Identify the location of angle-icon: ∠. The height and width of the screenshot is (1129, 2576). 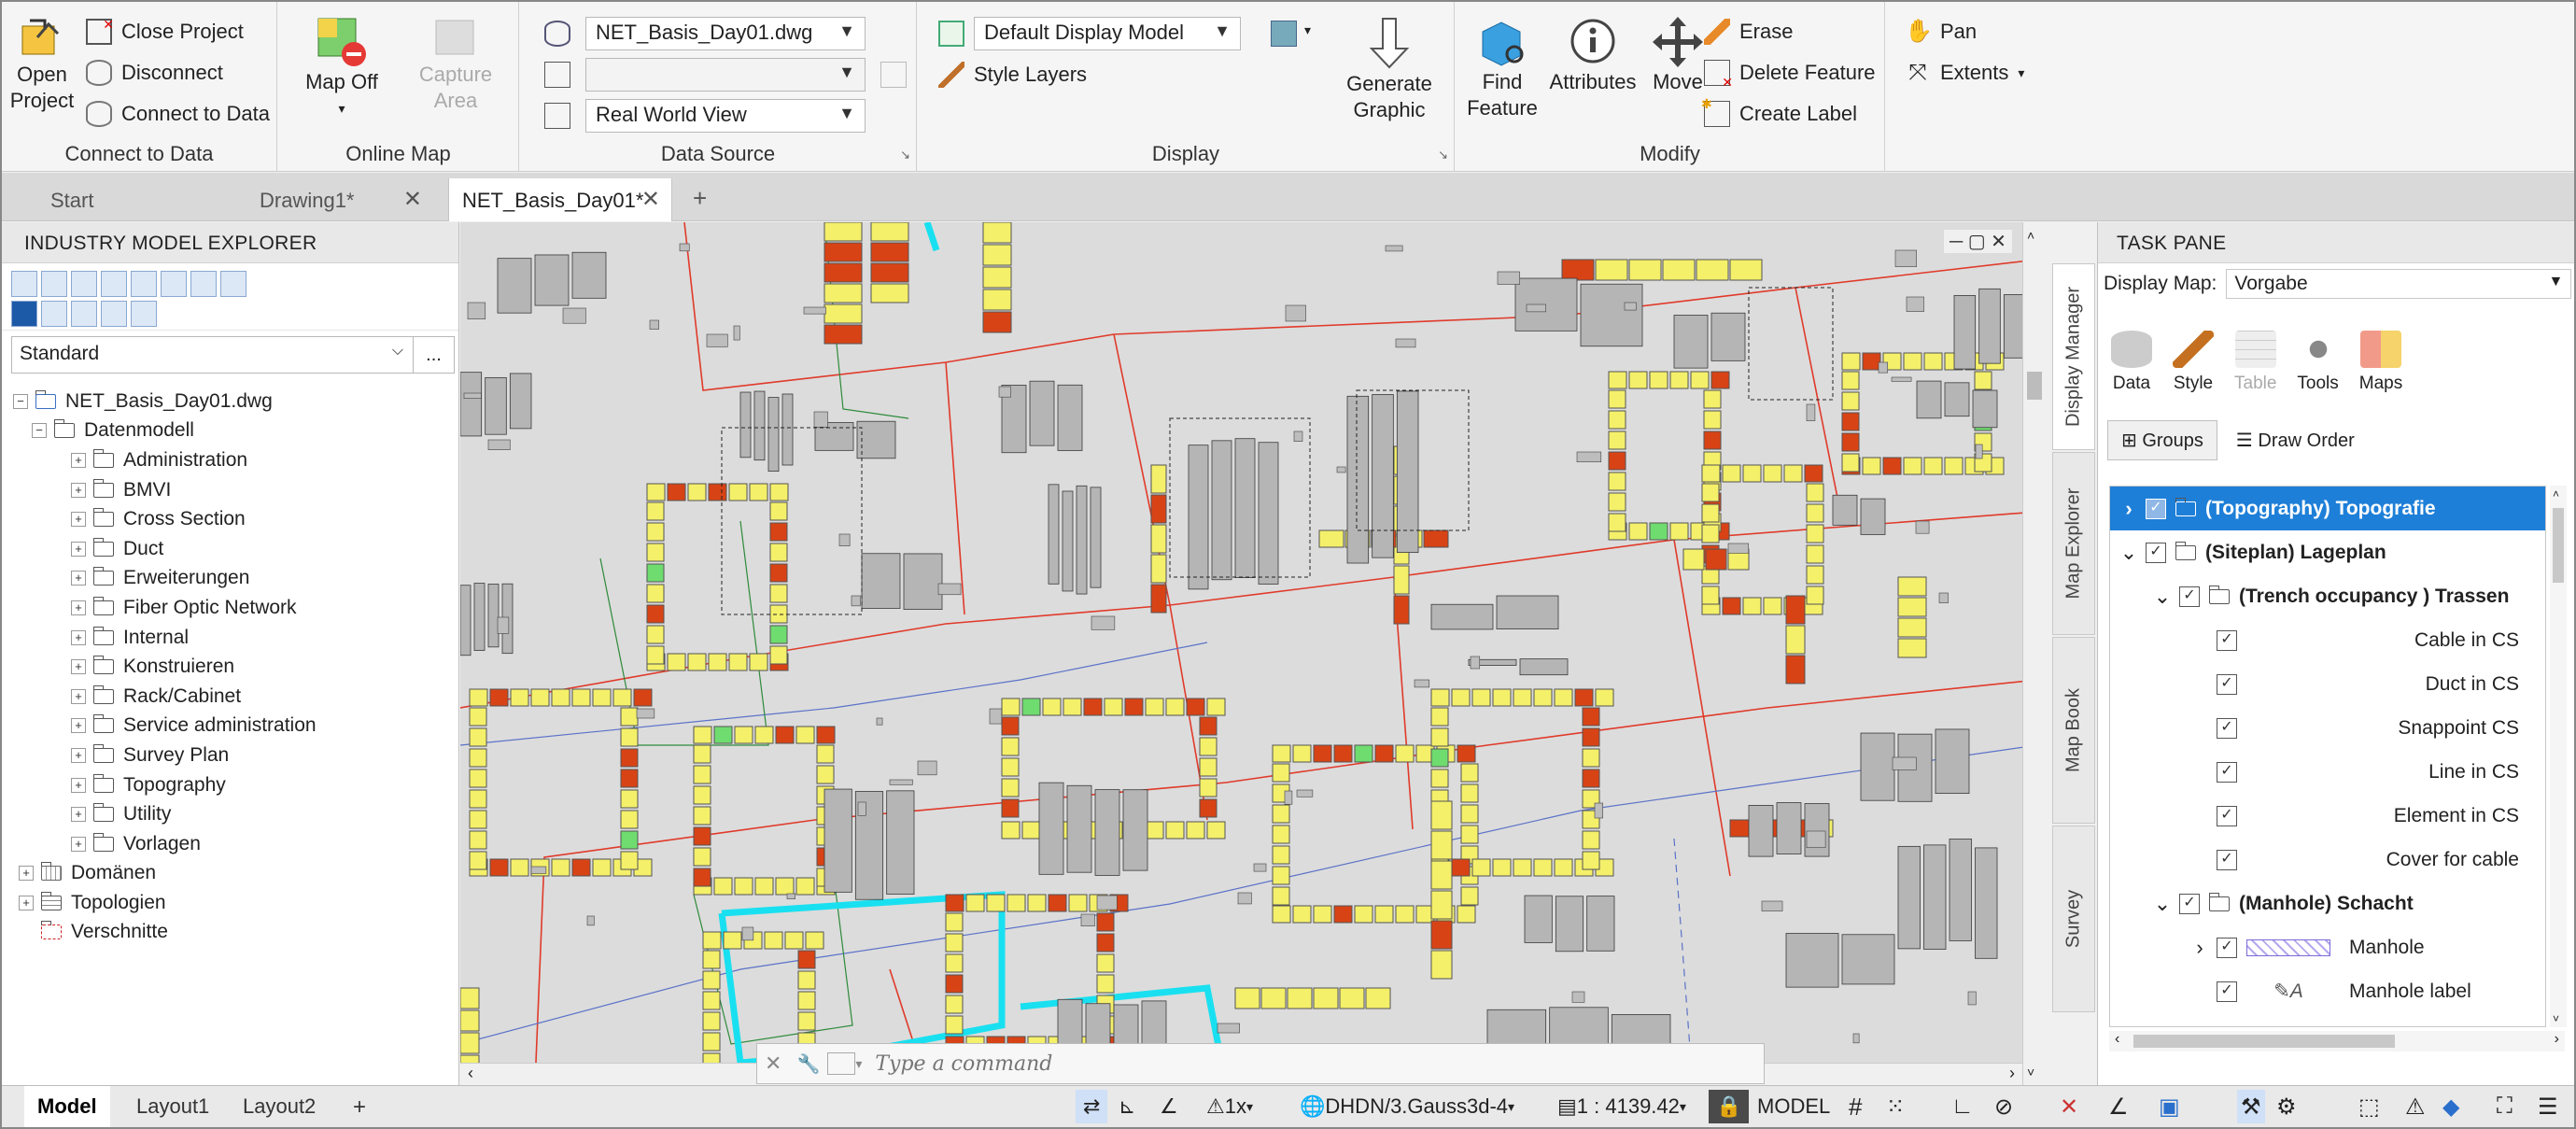
(2118, 1106).